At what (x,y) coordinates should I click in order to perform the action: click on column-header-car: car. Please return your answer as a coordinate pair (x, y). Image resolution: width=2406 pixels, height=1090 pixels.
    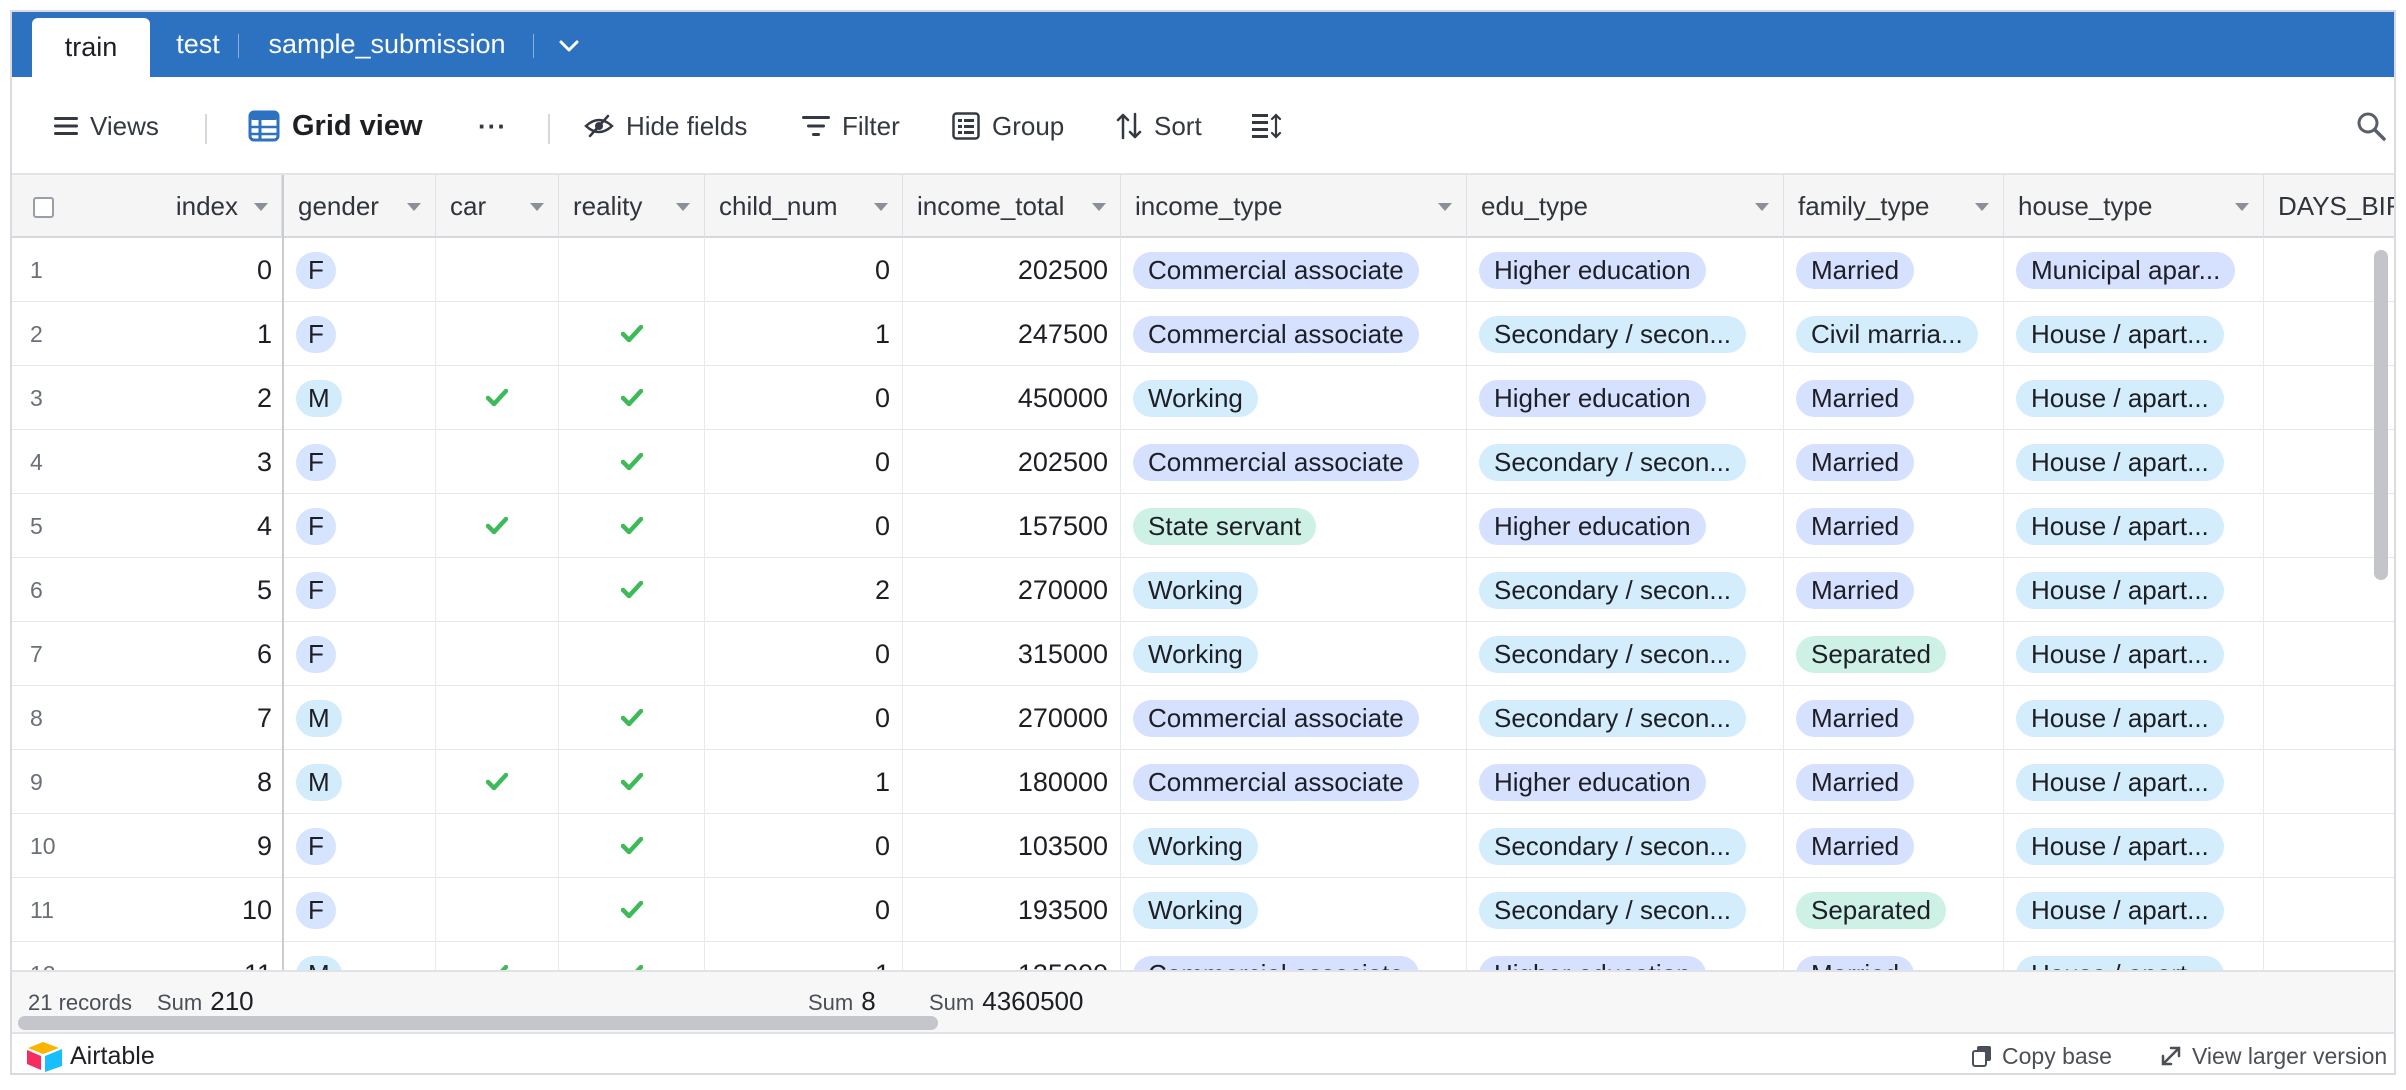
    Looking at the image, I should click on (497, 206).